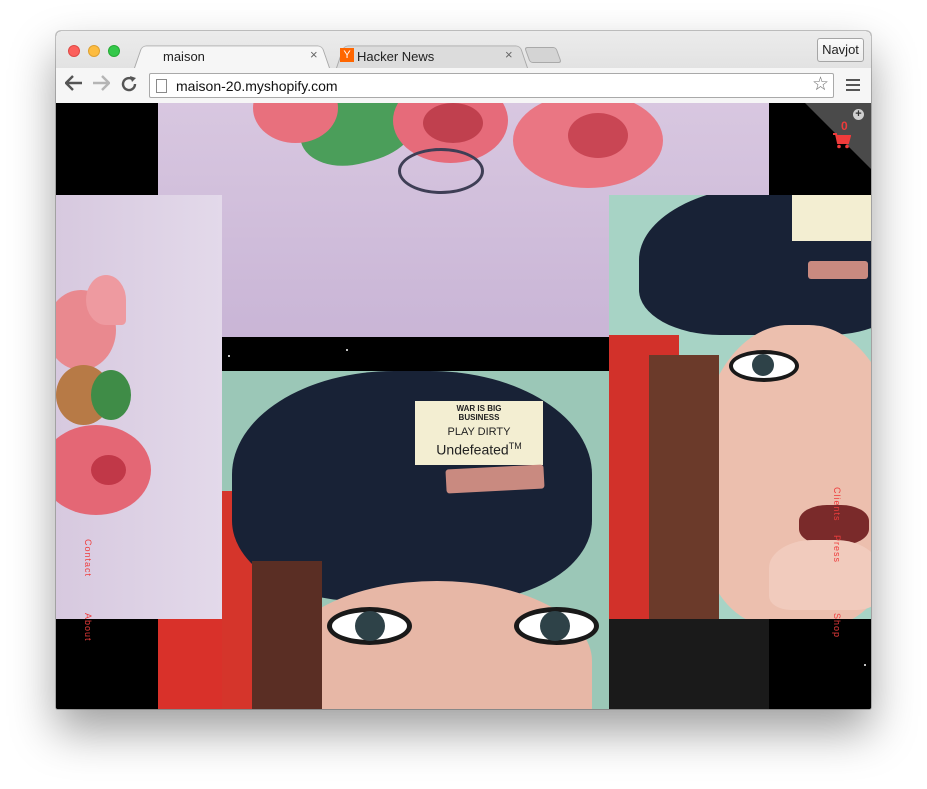  I want to click on tab-title: maison, so click(184, 56).